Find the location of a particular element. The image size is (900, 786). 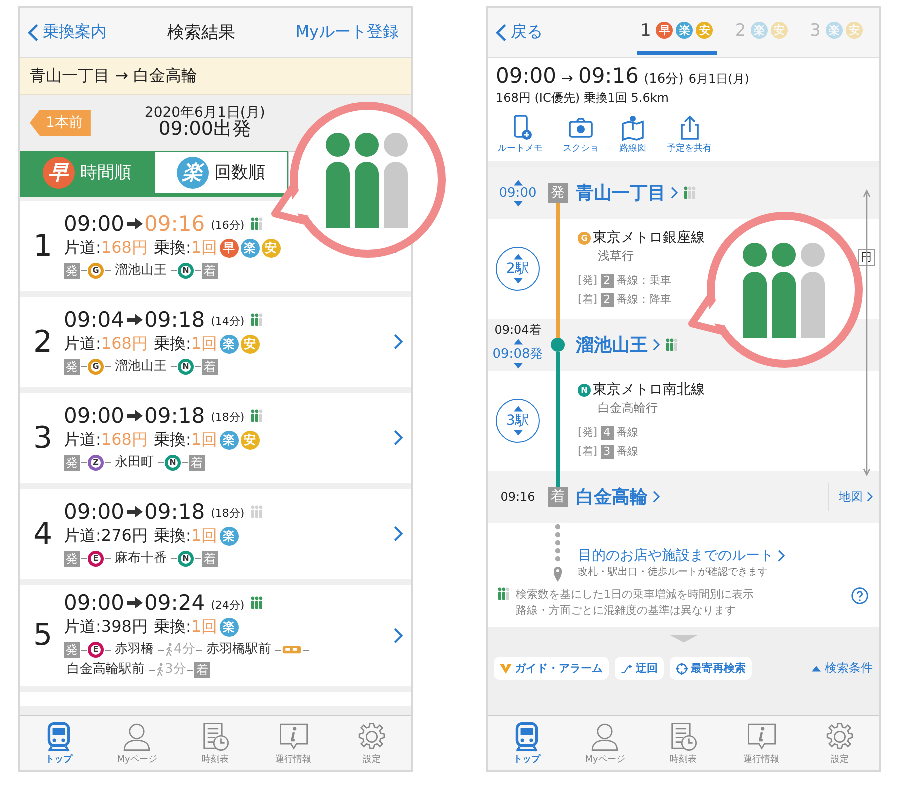

route-number: 5 is located at coordinates (43, 635).